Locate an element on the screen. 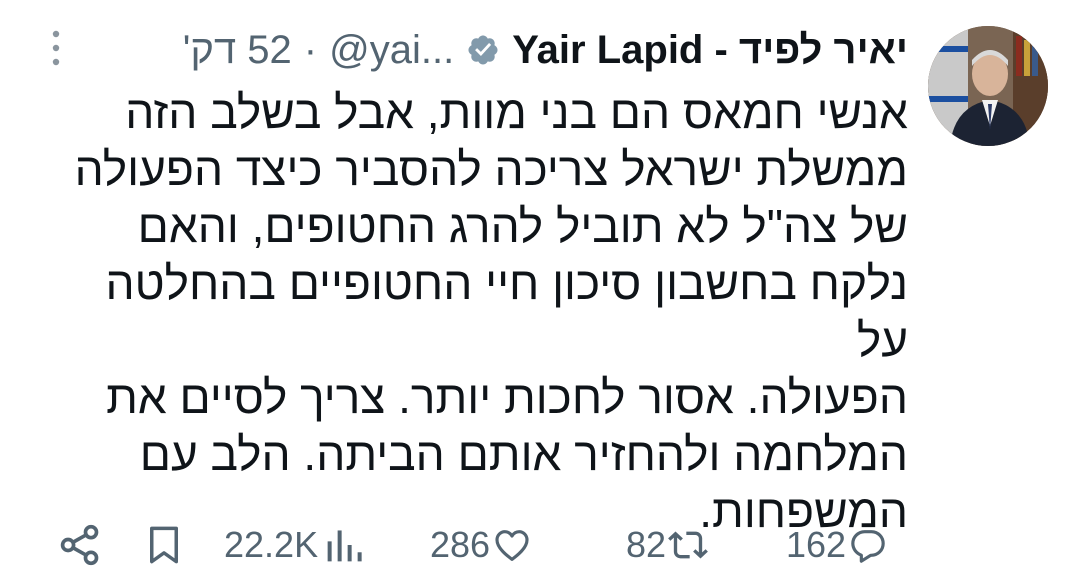  bookmark-icon is located at coordinates (164, 545).